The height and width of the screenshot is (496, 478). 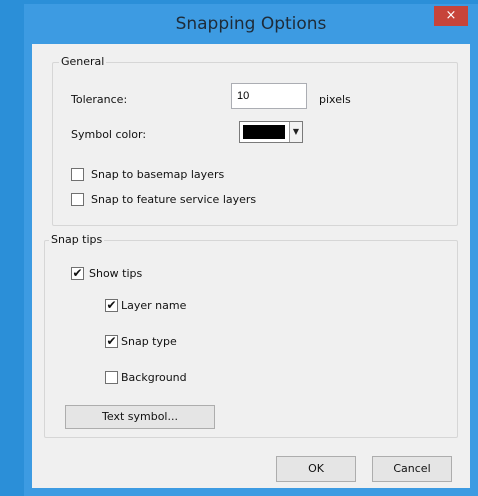 What do you see at coordinates (412, 469) in the screenshot?
I see `cancel-button: Cancel` at bounding box center [412, 469].